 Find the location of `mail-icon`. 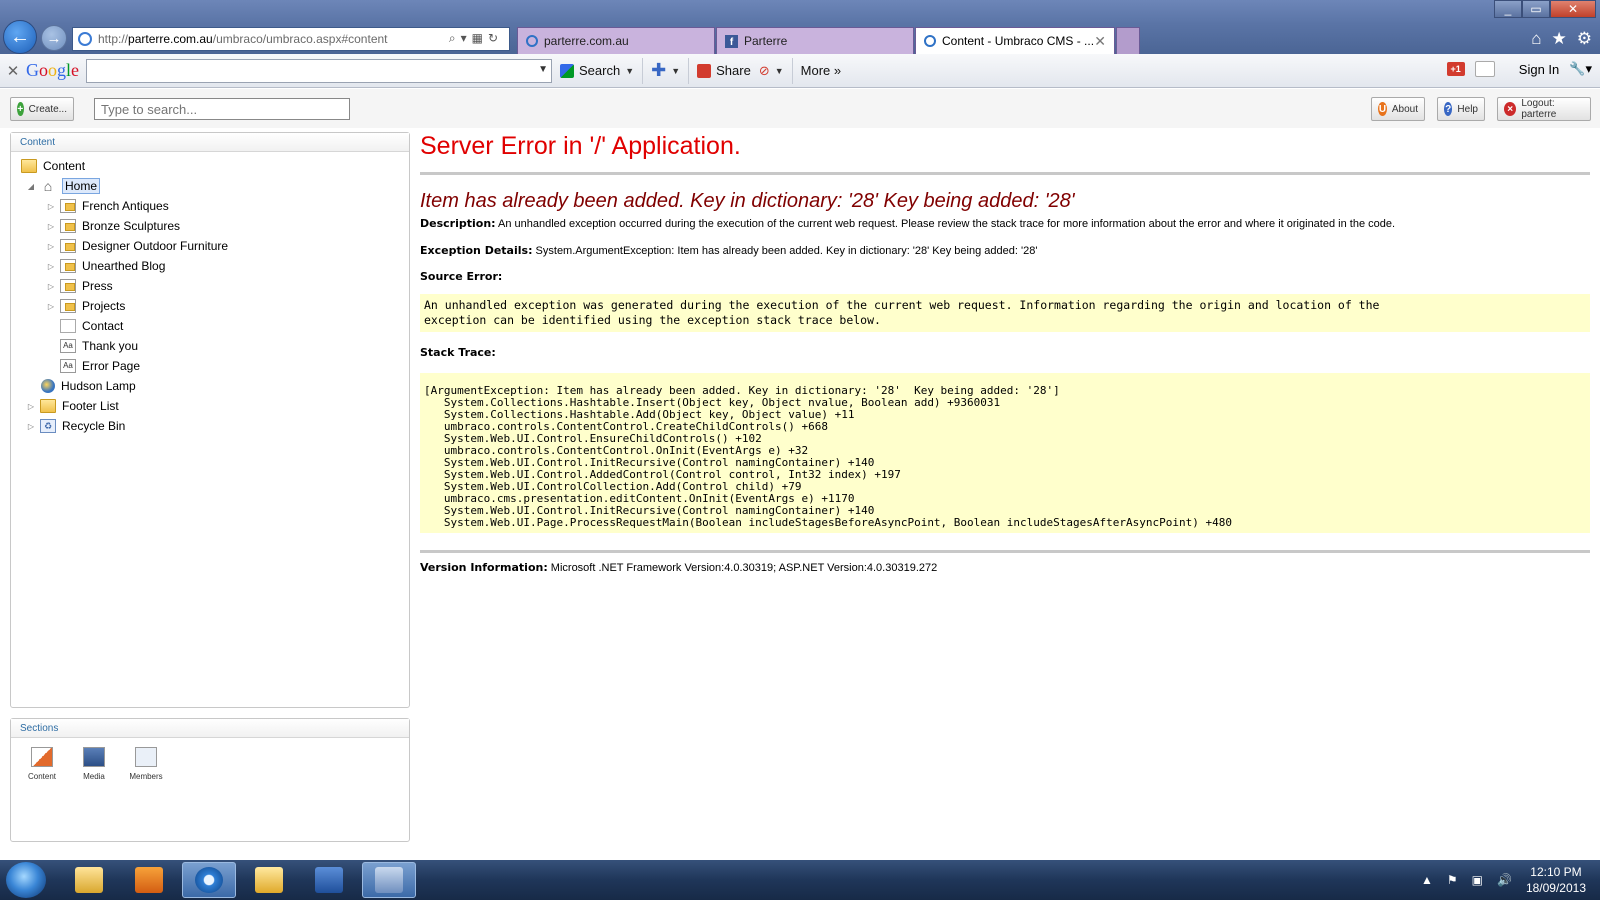

mail-icon is located at coordinates (269, 880).